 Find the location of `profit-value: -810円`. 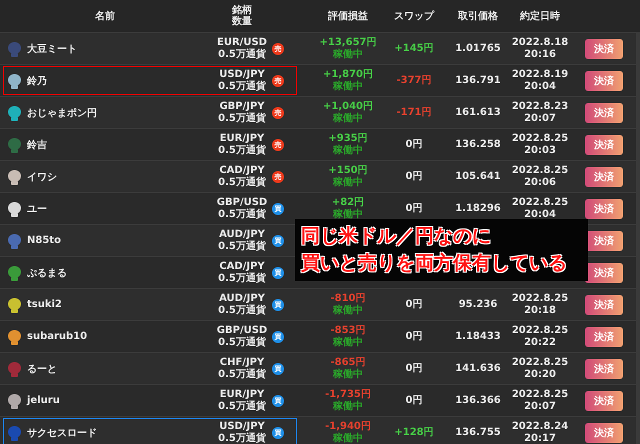

profit-value: -810円 is located at coordinates (348, 298).